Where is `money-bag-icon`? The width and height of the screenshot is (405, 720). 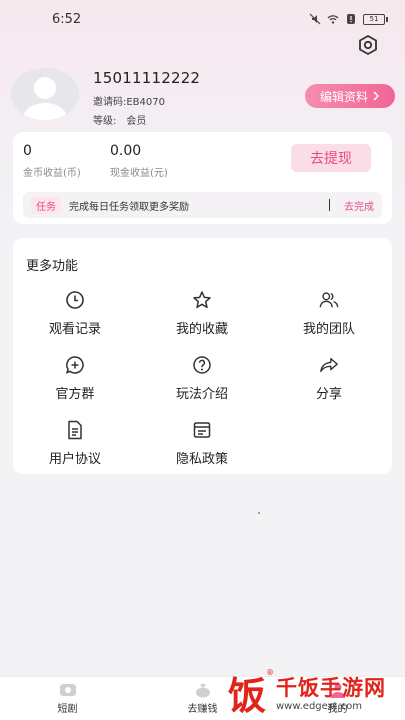 money-bag-icon is located at coordinates (202, 691).